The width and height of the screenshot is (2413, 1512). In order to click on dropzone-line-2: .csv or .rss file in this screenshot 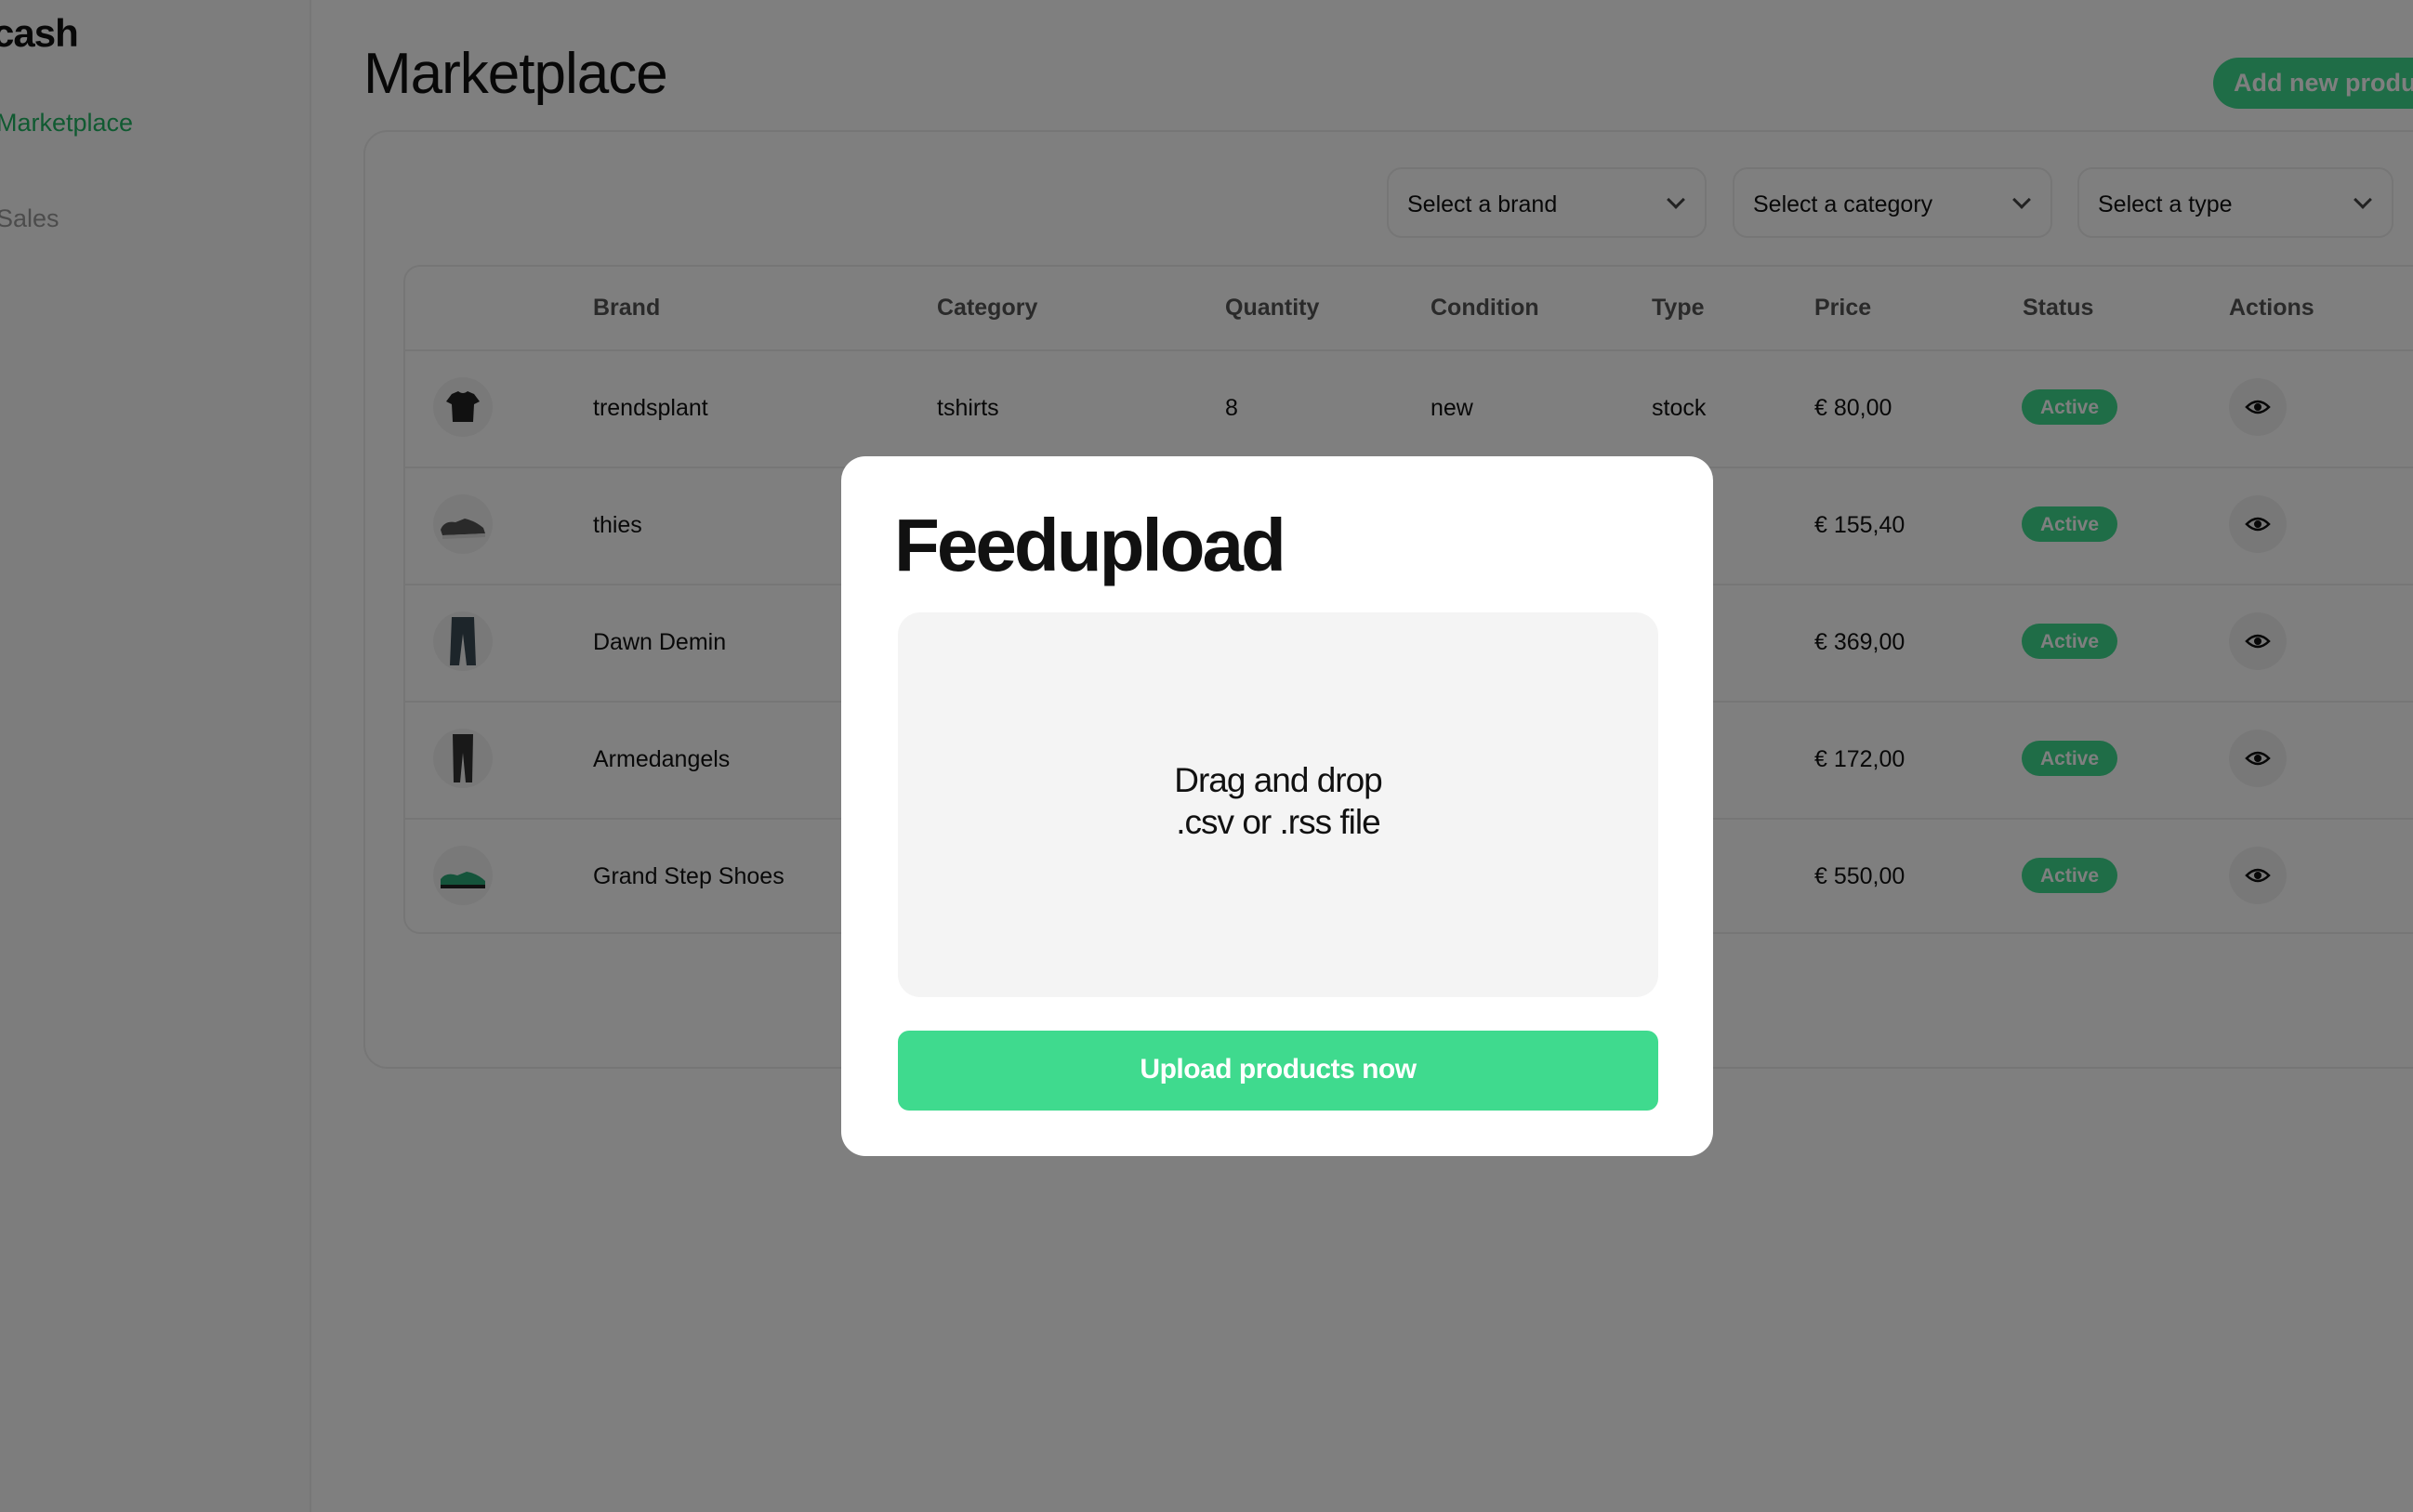, I will do `click(1278, 822)`.